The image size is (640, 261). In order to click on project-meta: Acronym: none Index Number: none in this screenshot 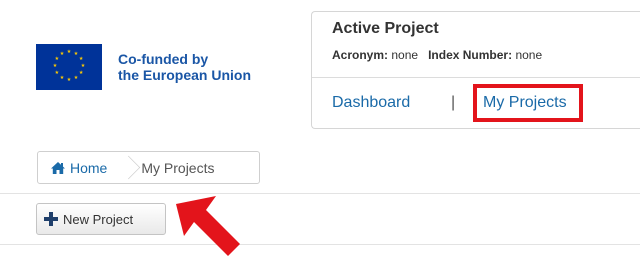, I will do `click(437, 55)`.